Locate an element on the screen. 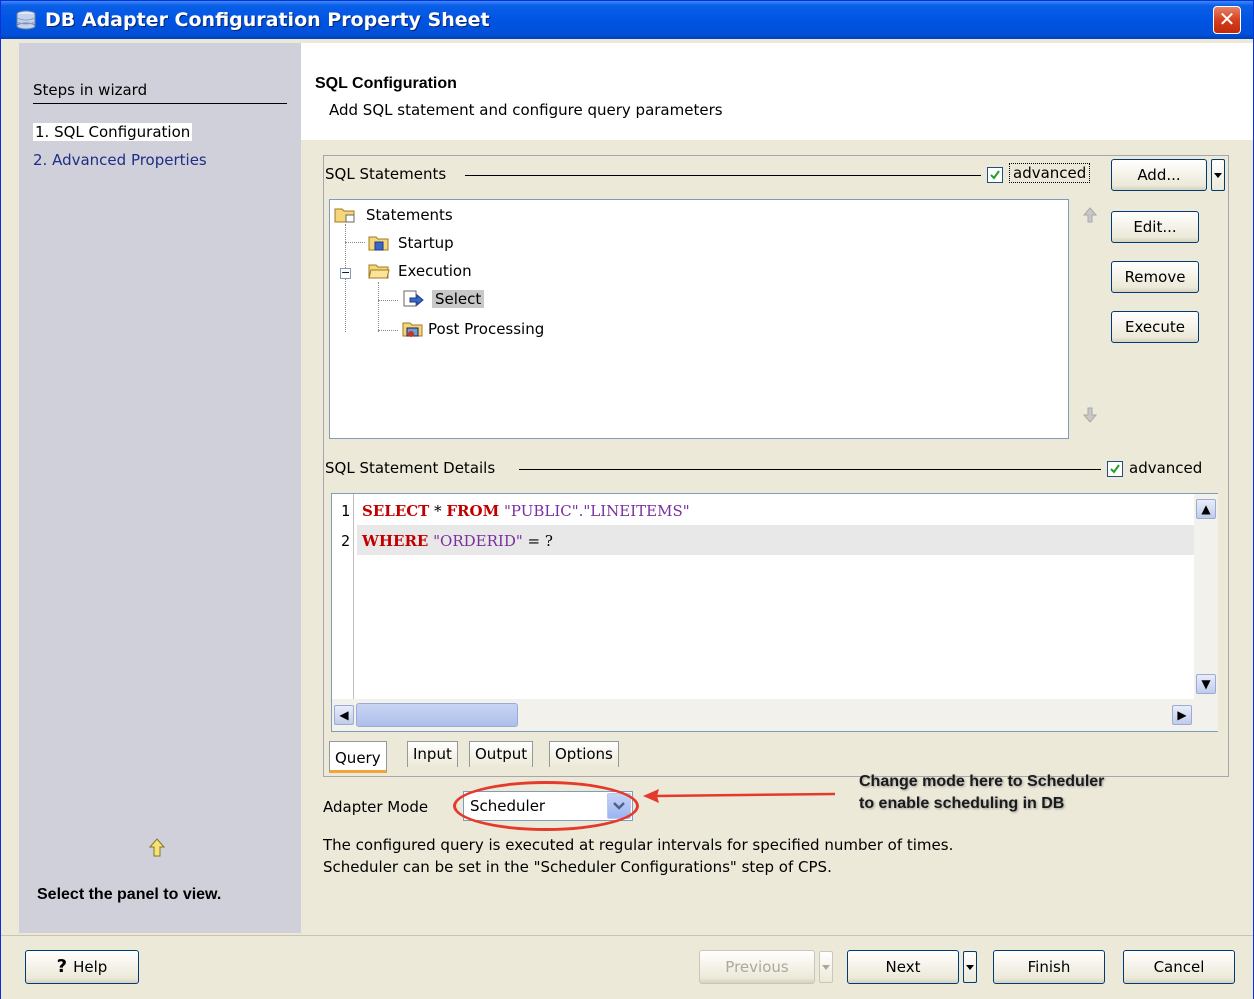  sql-operator: = ? is located at coordinates (537, 541).